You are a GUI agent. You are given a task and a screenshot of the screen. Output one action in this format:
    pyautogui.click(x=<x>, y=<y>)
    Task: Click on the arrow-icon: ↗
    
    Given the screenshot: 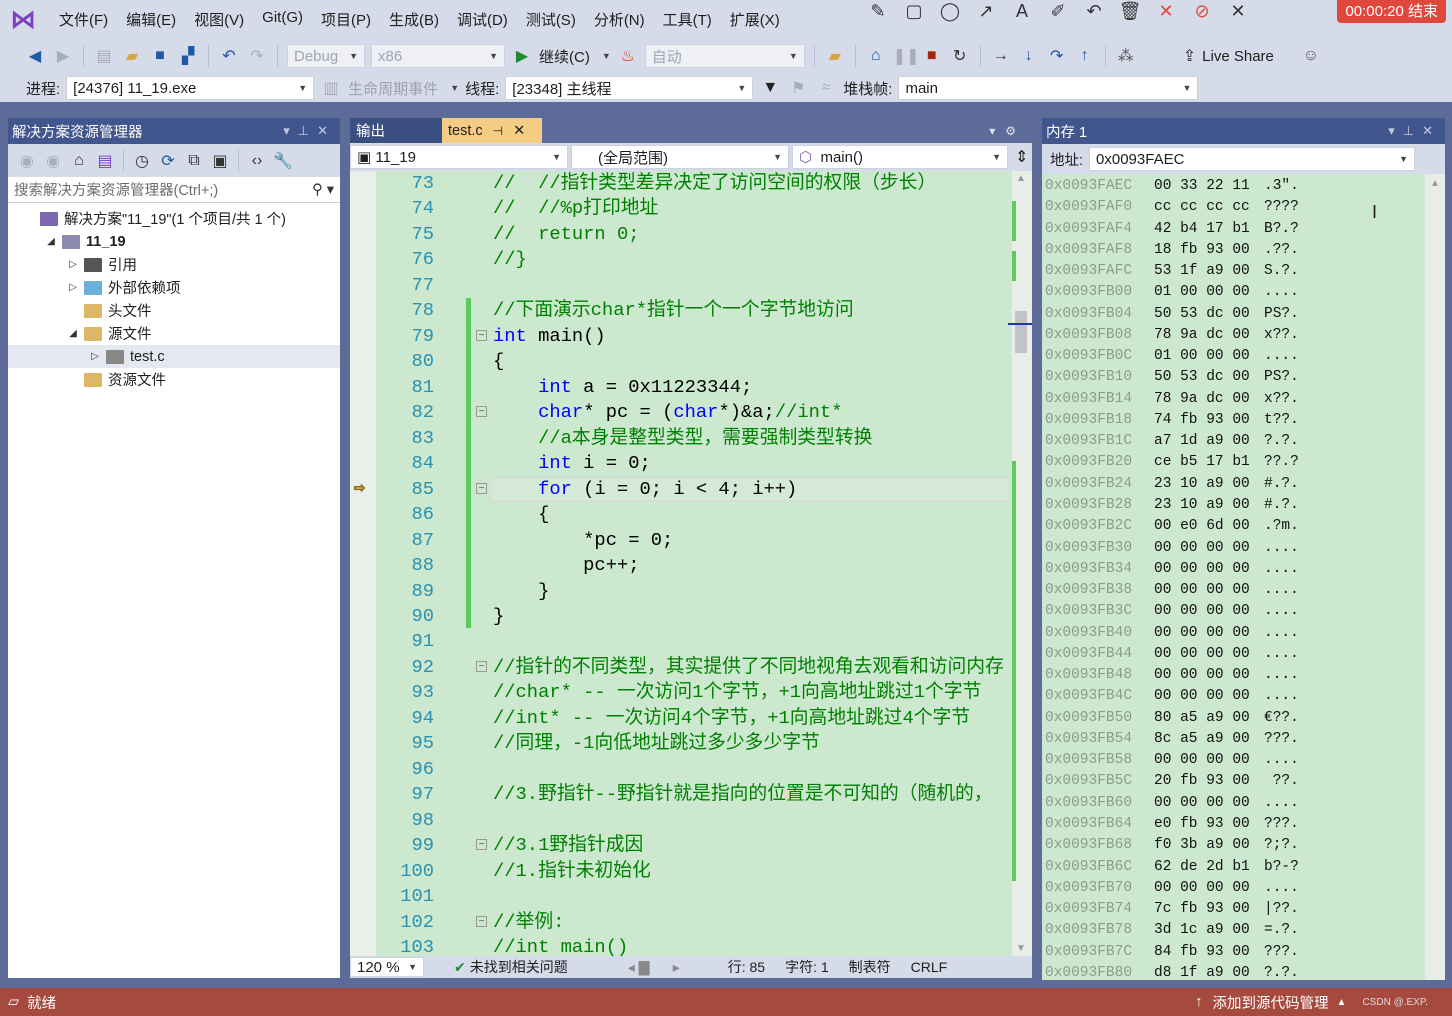 What is the action you would take?
    pyautogui.click(x=986, y=11)
    